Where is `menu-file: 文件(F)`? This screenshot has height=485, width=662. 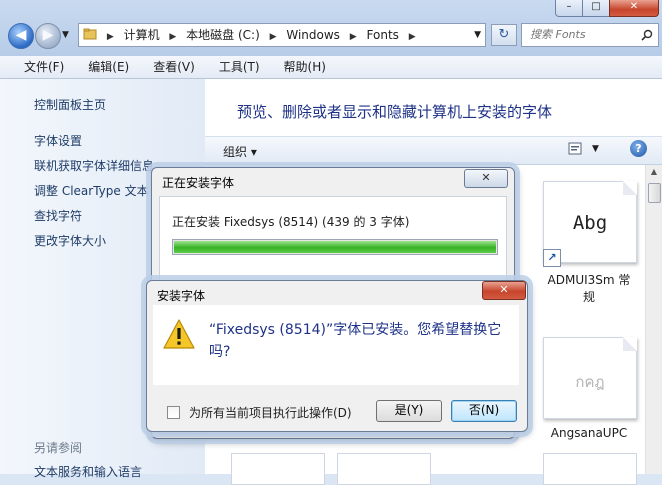
menu-file: 文件(F) is located at coordinates (44, 67).